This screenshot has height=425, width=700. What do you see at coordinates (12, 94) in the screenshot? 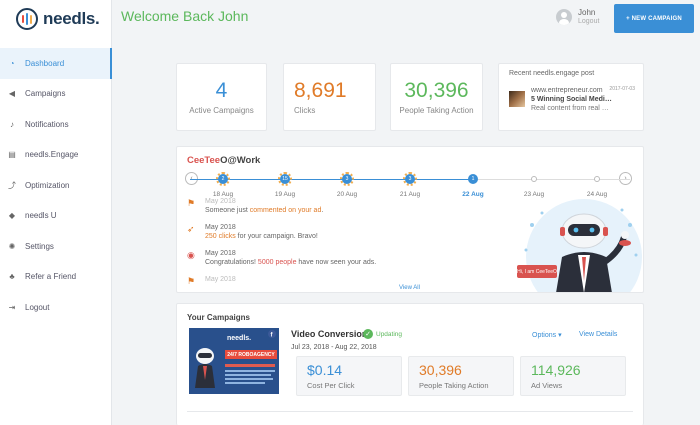
I see `megaphone-icon: ◀` at bounding box center [12, 94].